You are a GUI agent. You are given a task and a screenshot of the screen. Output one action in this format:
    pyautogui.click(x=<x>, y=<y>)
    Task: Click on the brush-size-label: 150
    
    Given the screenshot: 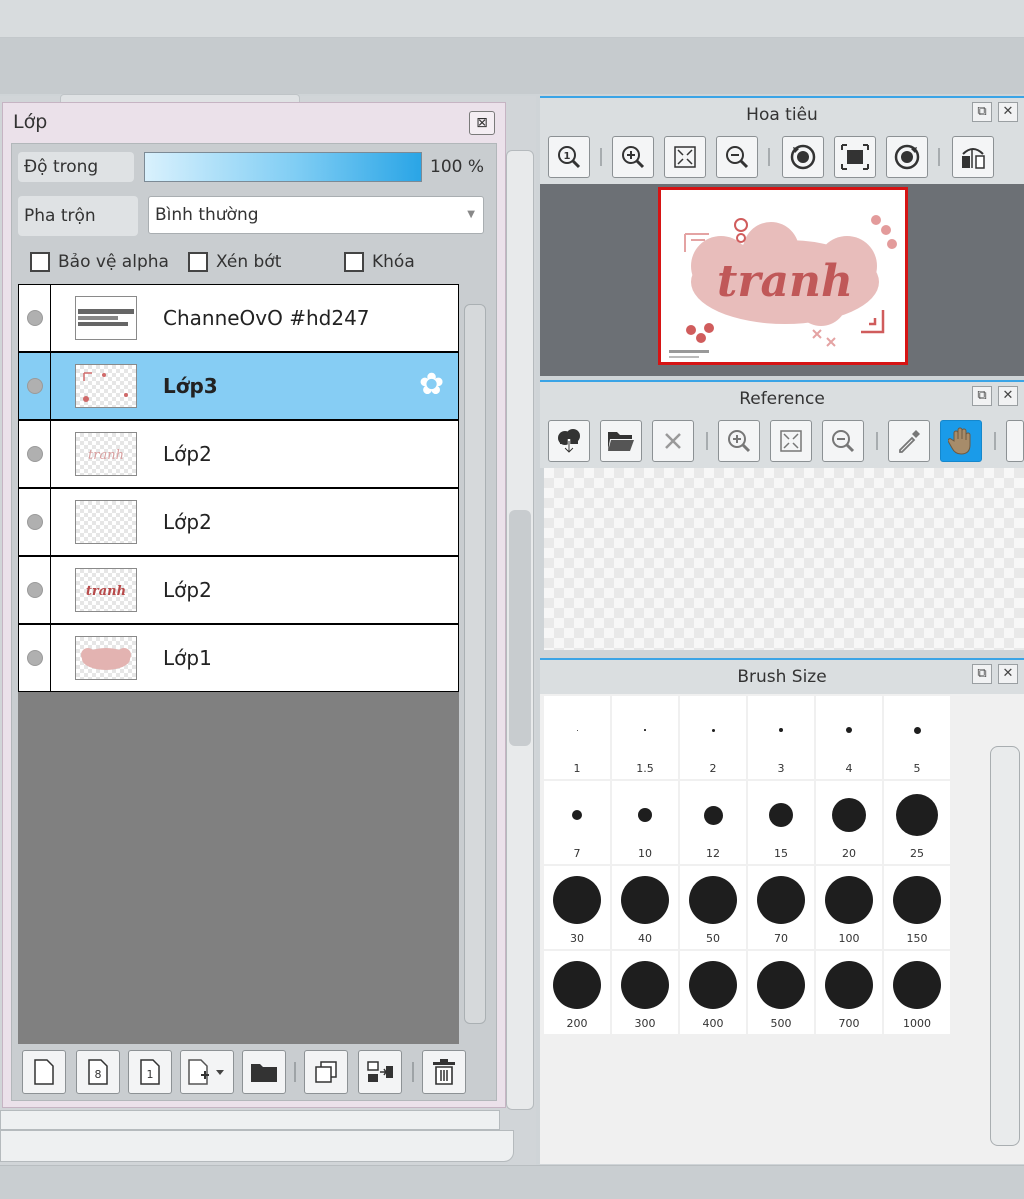 What is the action you would take?
    pyautogui.click(x=917, y=938)
    